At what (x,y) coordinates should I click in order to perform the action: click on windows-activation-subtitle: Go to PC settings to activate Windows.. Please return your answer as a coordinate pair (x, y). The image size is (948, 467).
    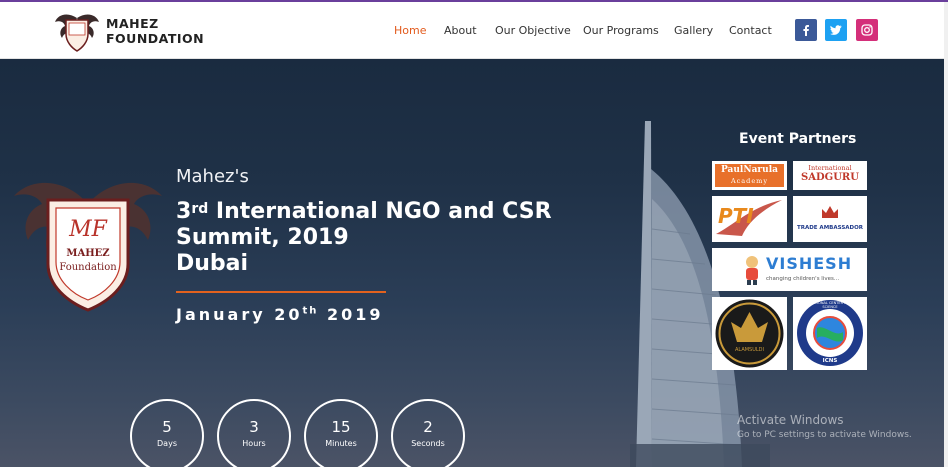
    Looking at the image, I should click on (824, 435).